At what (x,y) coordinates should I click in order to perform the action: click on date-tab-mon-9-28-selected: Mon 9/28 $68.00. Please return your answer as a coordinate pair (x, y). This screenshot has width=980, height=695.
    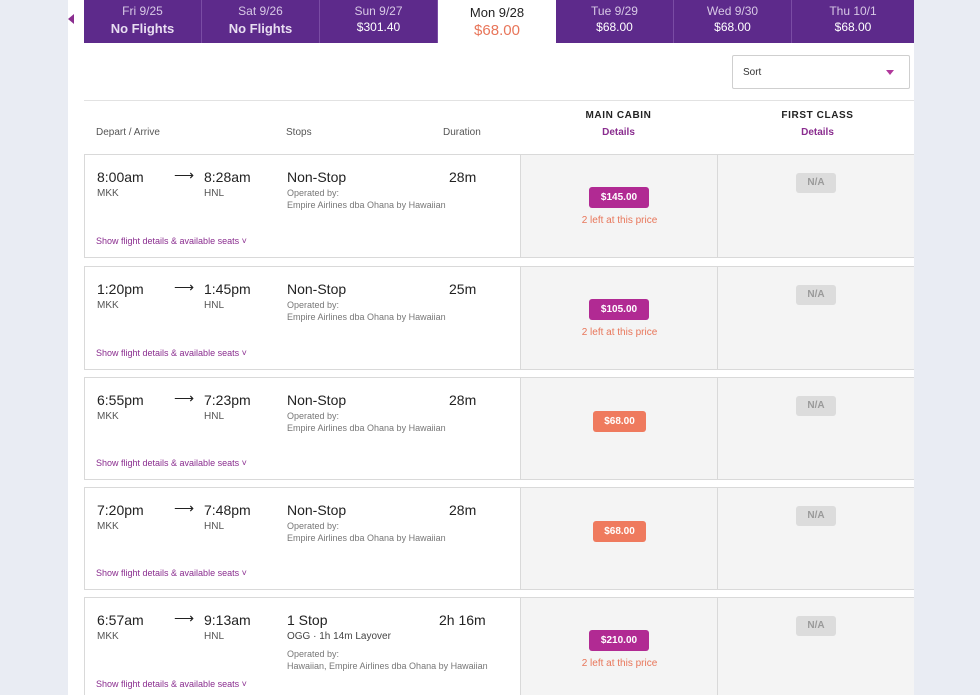
    Looking at the image, I should click on (497, 21).